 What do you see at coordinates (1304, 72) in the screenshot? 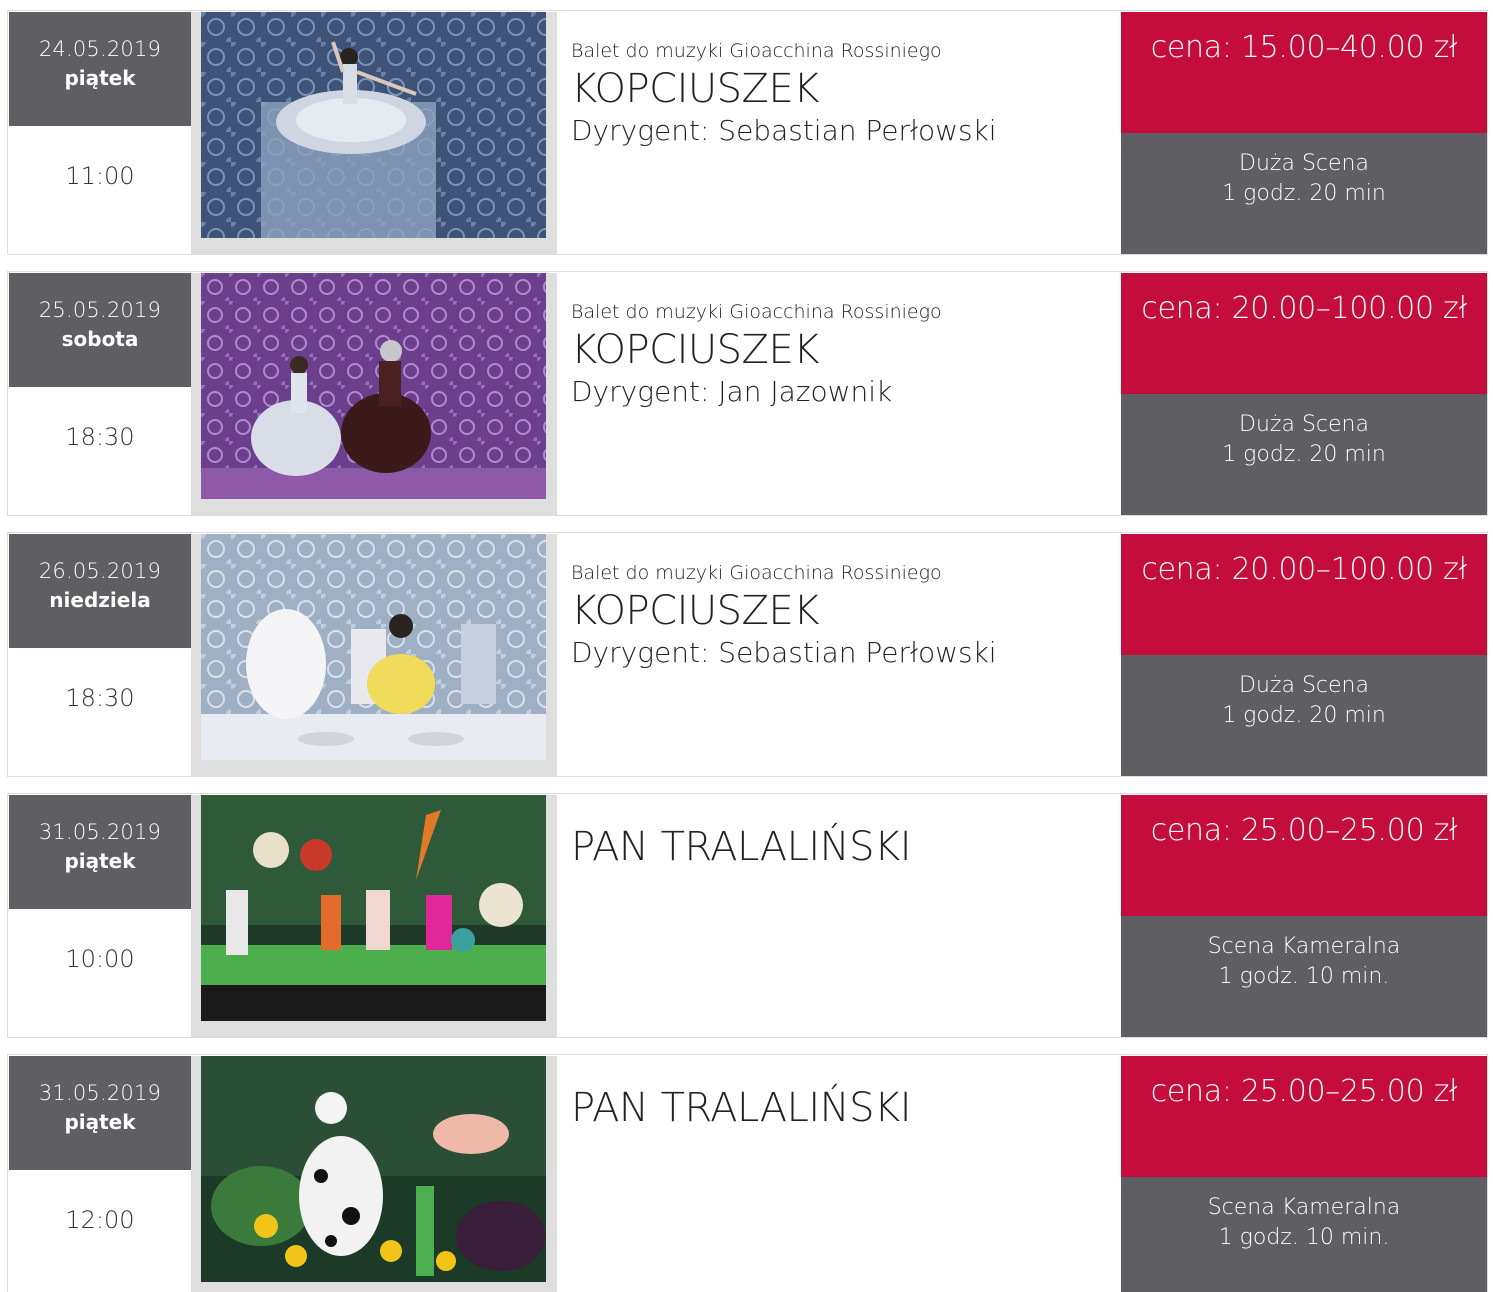
I see `price-badge: cena: 15.00–40.00 zł` at bounding box center [1304, 72].